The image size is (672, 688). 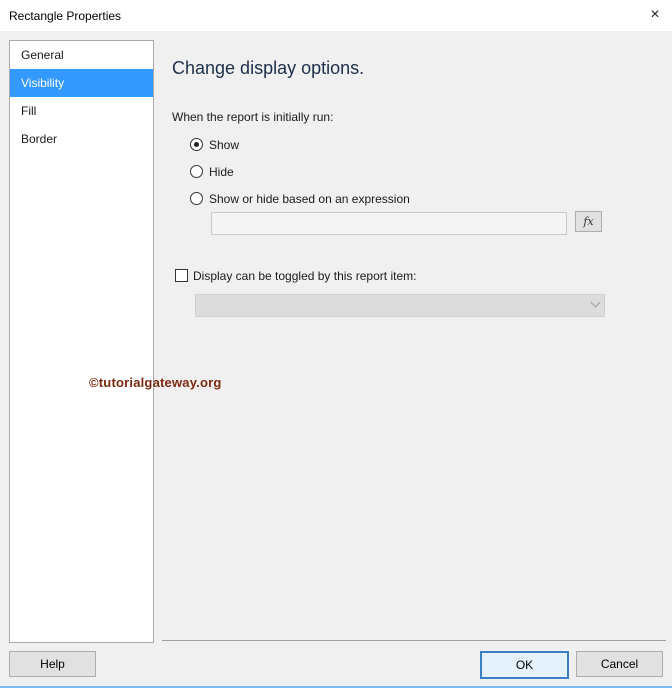 What do you see at coordinates (619, 664) in the screenshot?
I see `cancel-button: Cancel` at bounding box center [619, 664].